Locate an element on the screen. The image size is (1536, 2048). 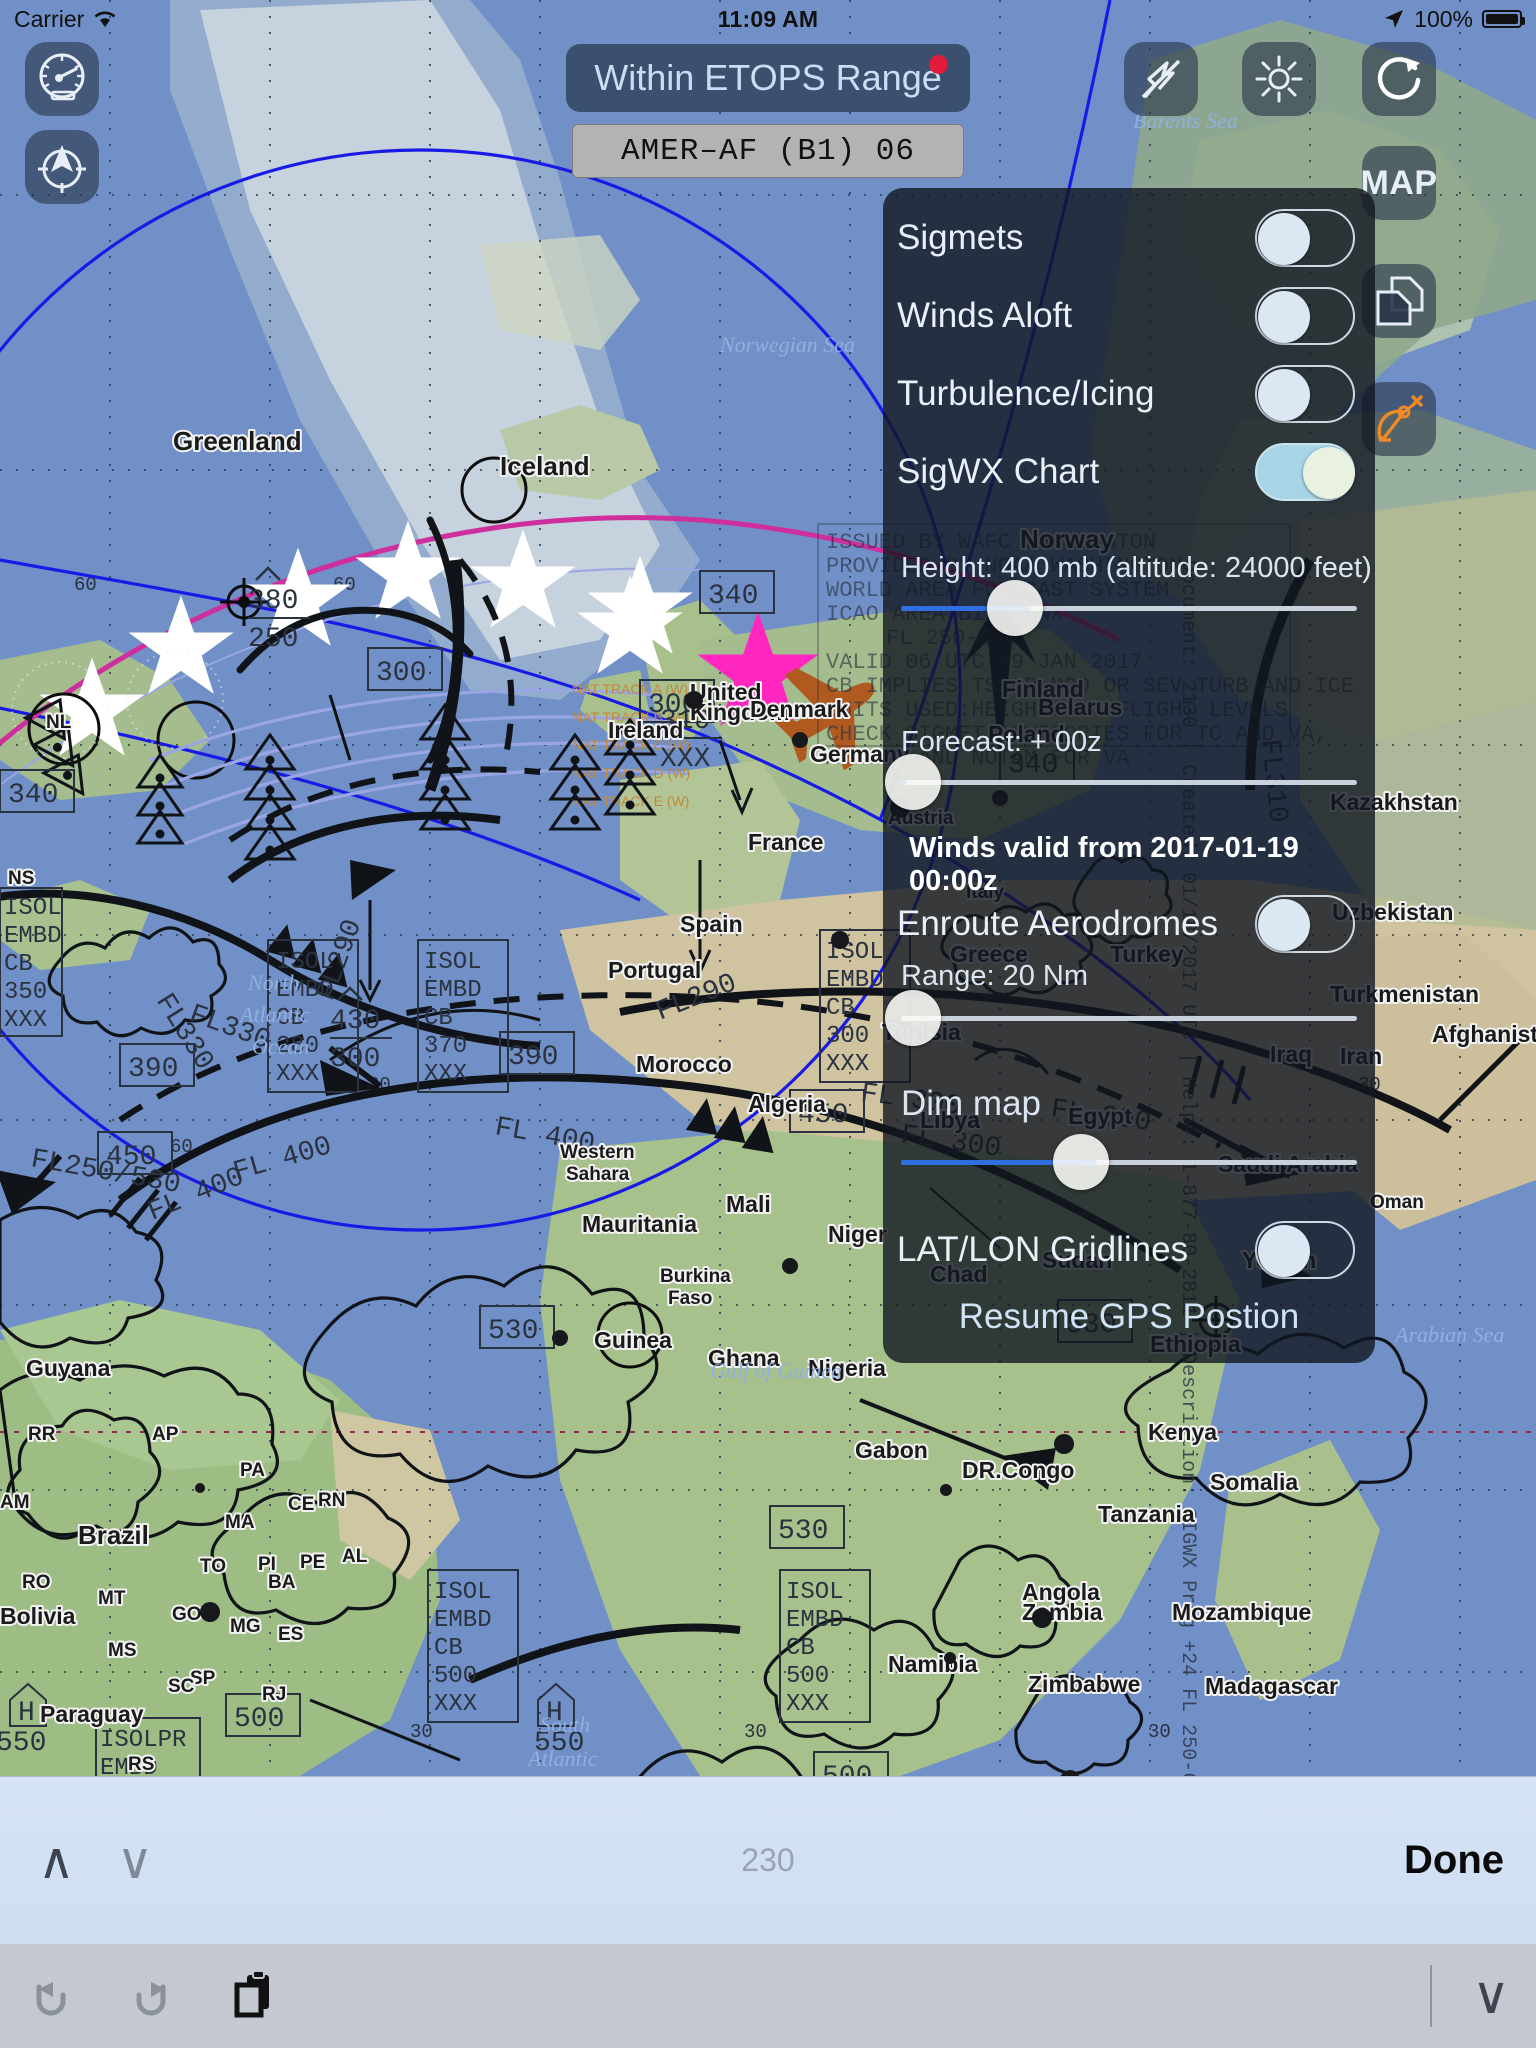
etops-status-dot is located at coordinates (938, 64).